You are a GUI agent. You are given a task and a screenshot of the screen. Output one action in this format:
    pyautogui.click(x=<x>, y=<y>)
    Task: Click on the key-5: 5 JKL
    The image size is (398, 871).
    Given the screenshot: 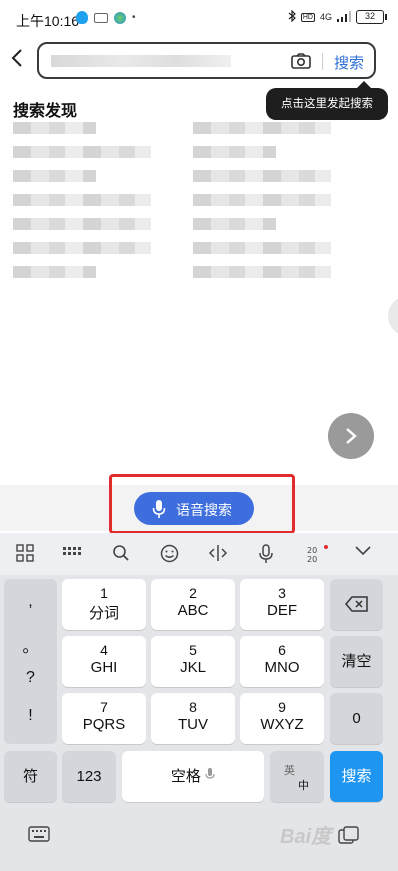 What is the action you would take?
    pyautogui.click(x=193, y=661)
    